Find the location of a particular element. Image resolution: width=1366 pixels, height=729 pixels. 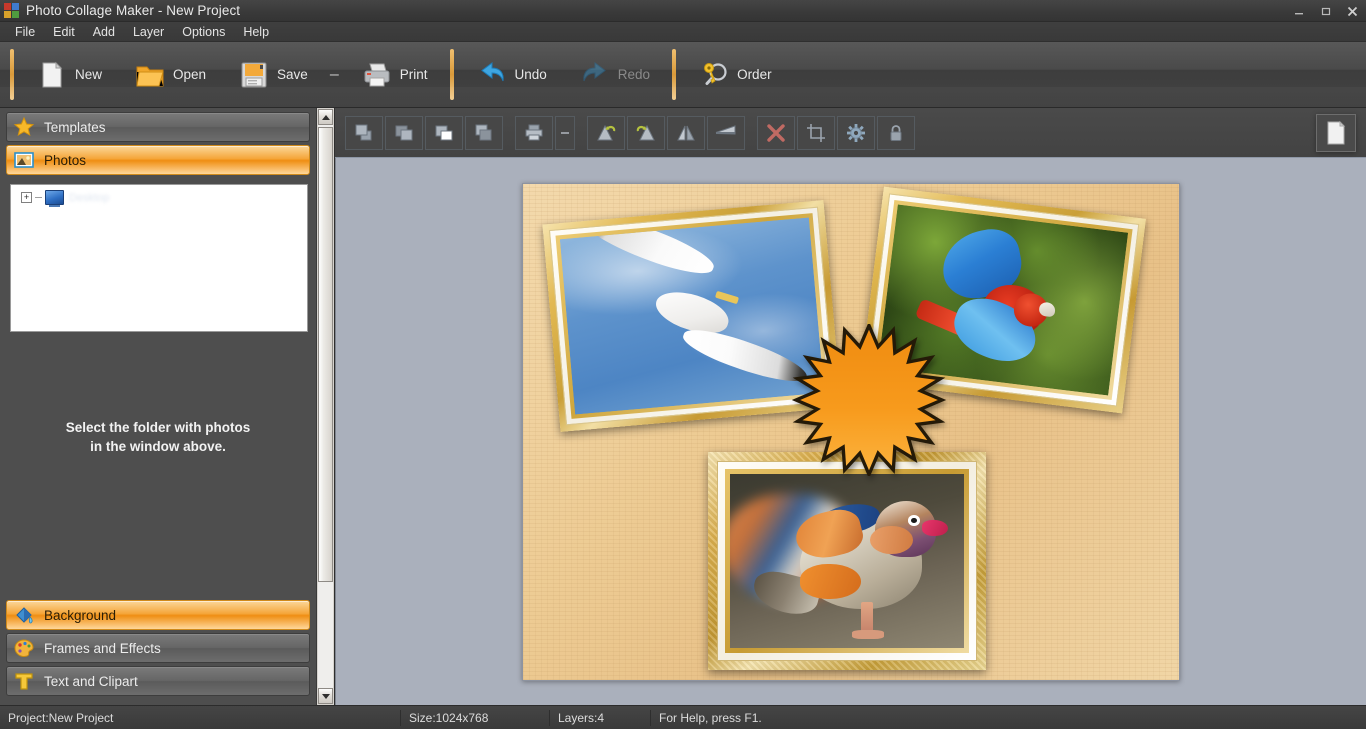

app-logo-icon is located at coordinates (12, 10).